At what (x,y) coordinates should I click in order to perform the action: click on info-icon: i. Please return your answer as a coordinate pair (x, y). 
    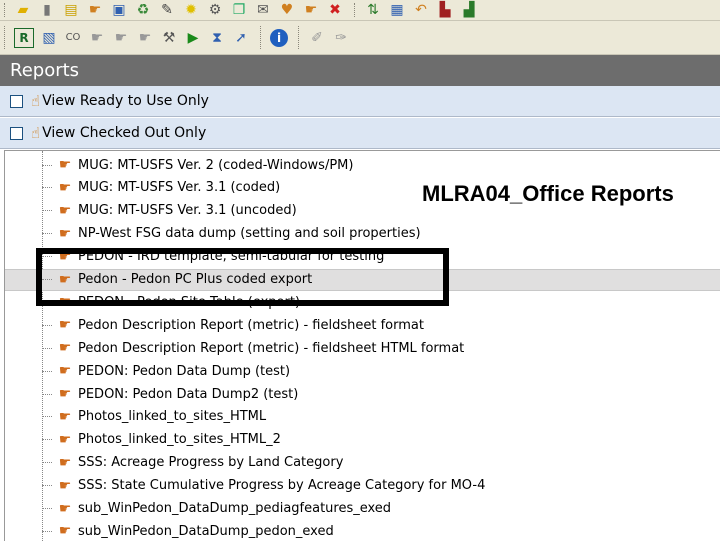
    Looking at the image, I should click on (279, 37).